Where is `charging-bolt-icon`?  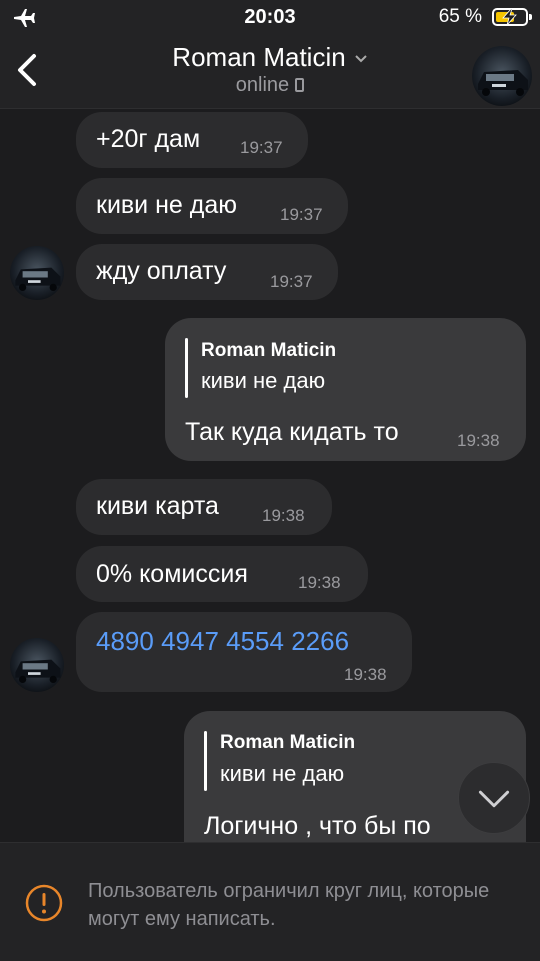 charging-bolt-icon is located at coordinates (509, 17).